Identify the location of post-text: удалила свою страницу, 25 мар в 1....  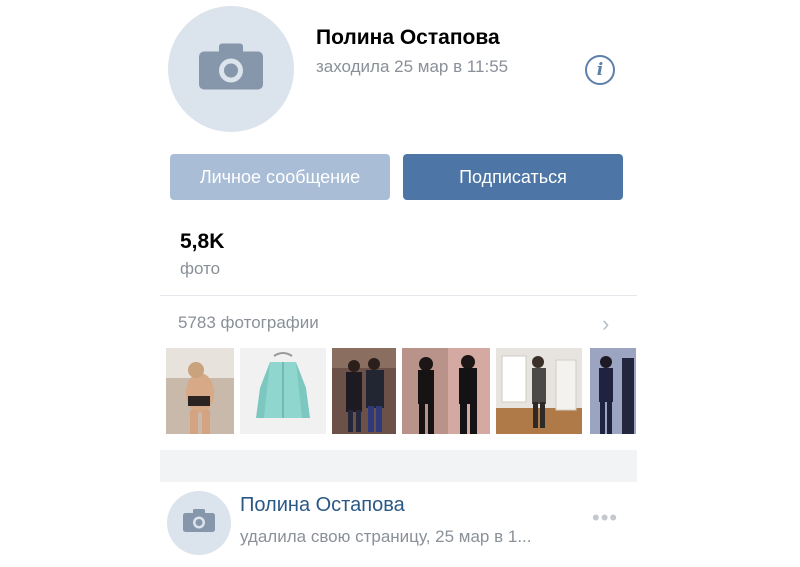
(386, 536).